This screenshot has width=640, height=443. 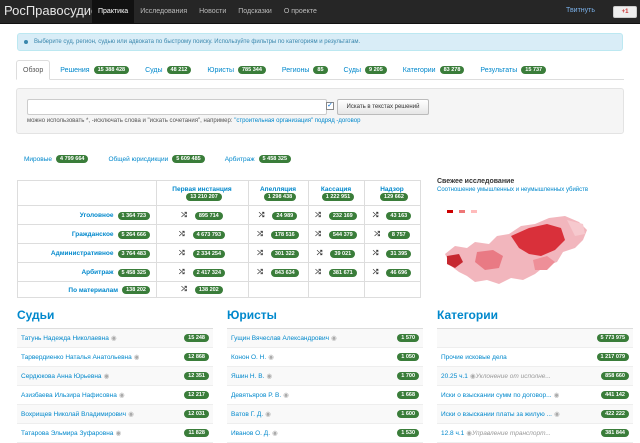 I want to click on table-cell: ⤮ 544 379, so click(x=336, y=234).